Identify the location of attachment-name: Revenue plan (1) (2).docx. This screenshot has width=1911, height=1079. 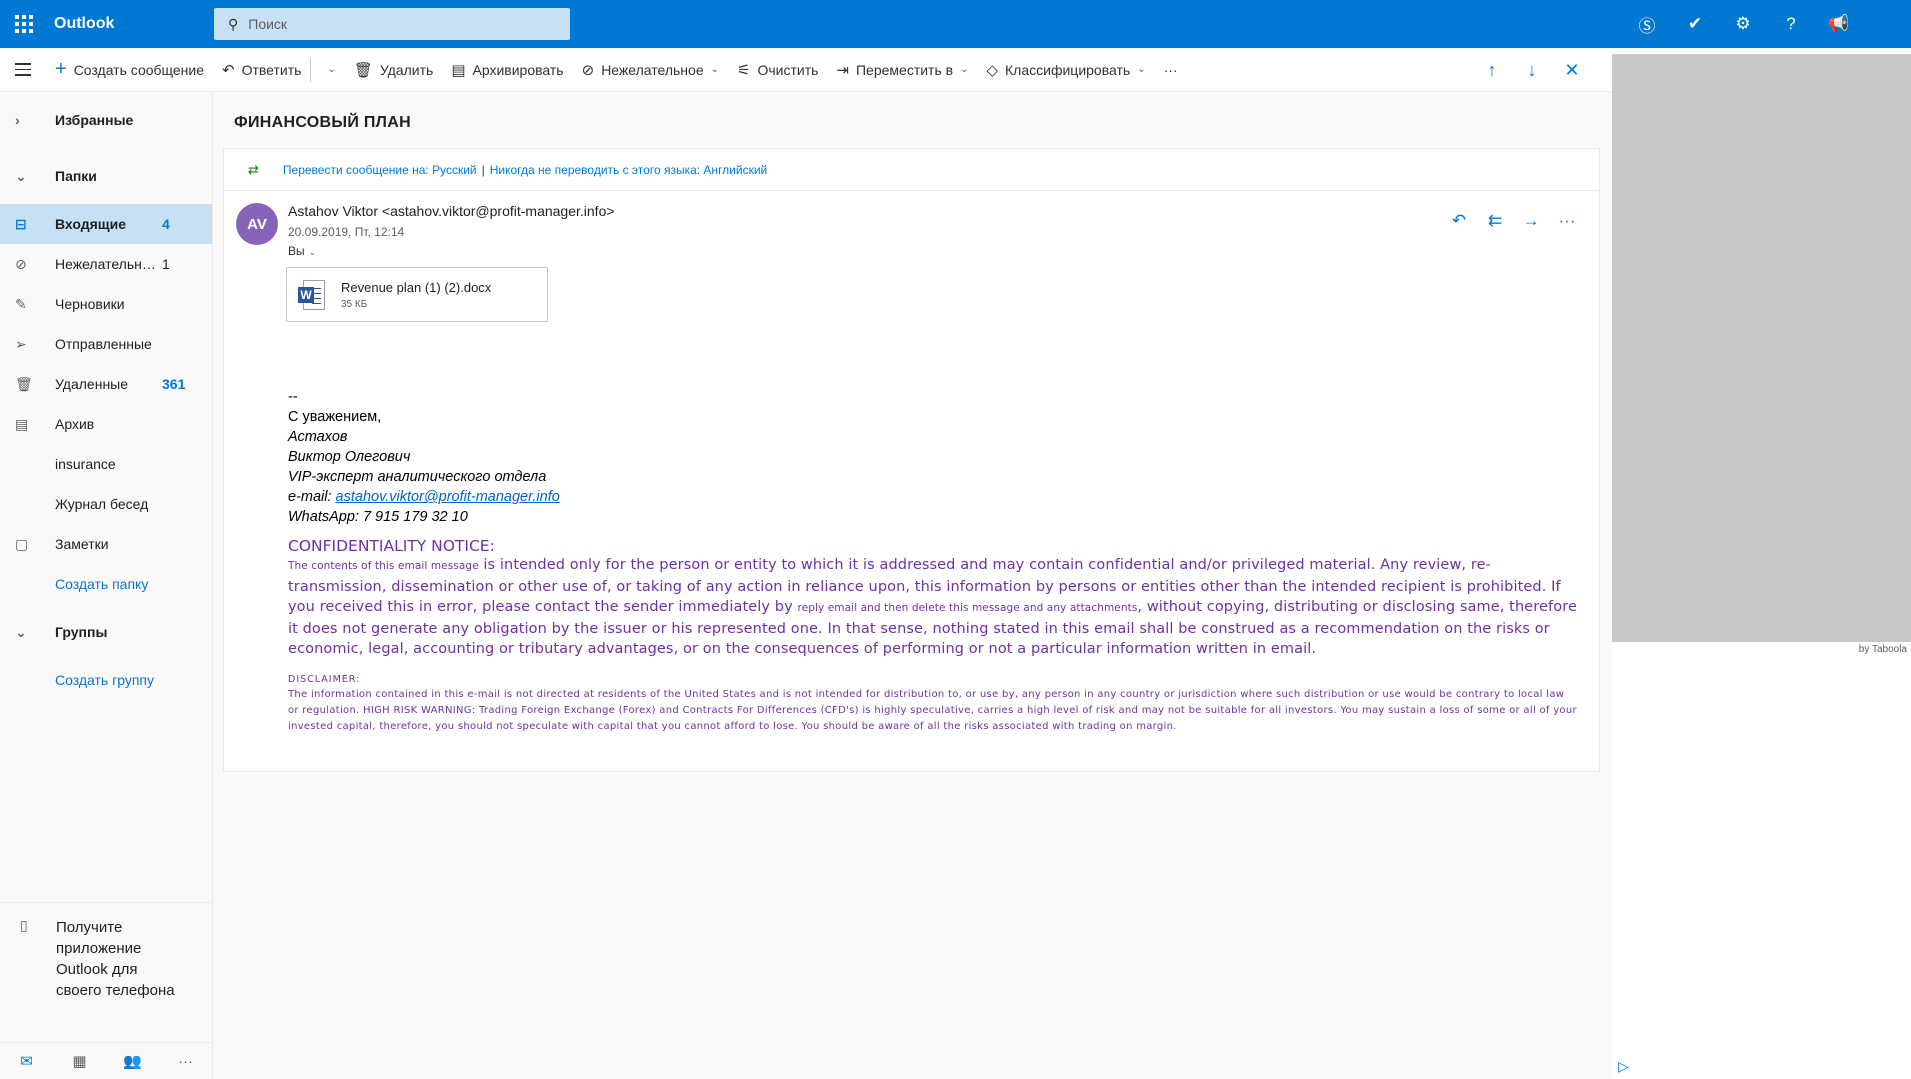
(416, 287).